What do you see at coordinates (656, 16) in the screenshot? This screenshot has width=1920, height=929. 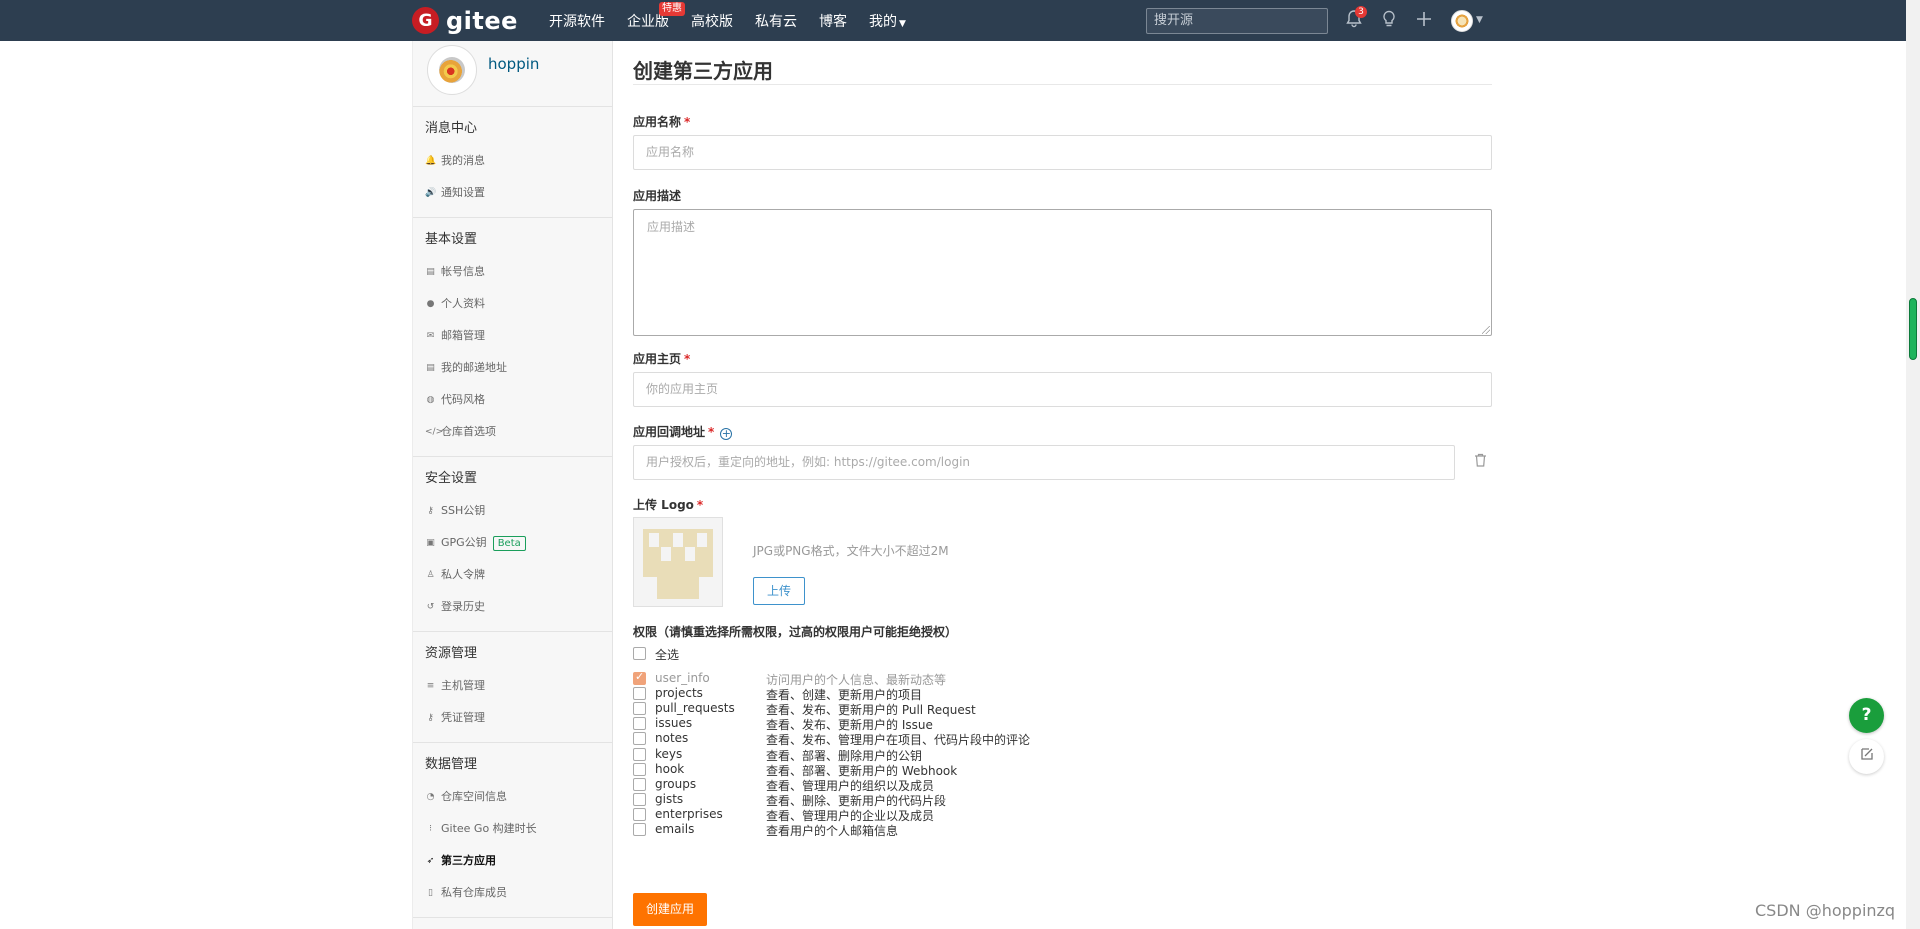 I see `nav-item-enterprise: 企业版 特惠` at bounding box center [656, 16].